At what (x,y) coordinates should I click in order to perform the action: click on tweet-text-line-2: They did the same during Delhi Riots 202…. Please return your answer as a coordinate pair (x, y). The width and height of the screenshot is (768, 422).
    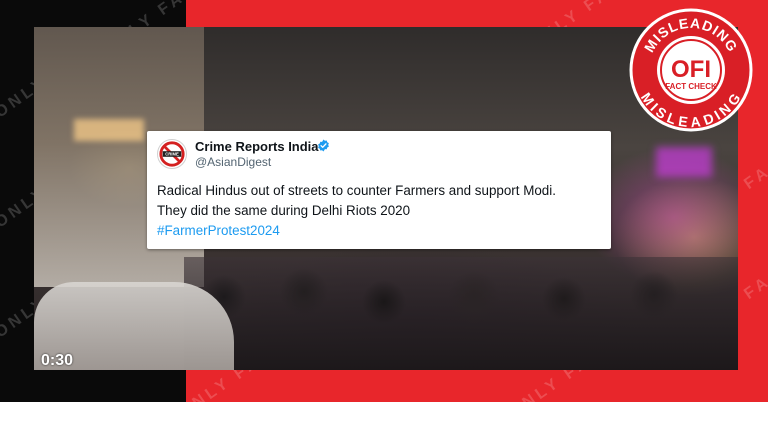
    Looking at the image, I should click on (284, 210).